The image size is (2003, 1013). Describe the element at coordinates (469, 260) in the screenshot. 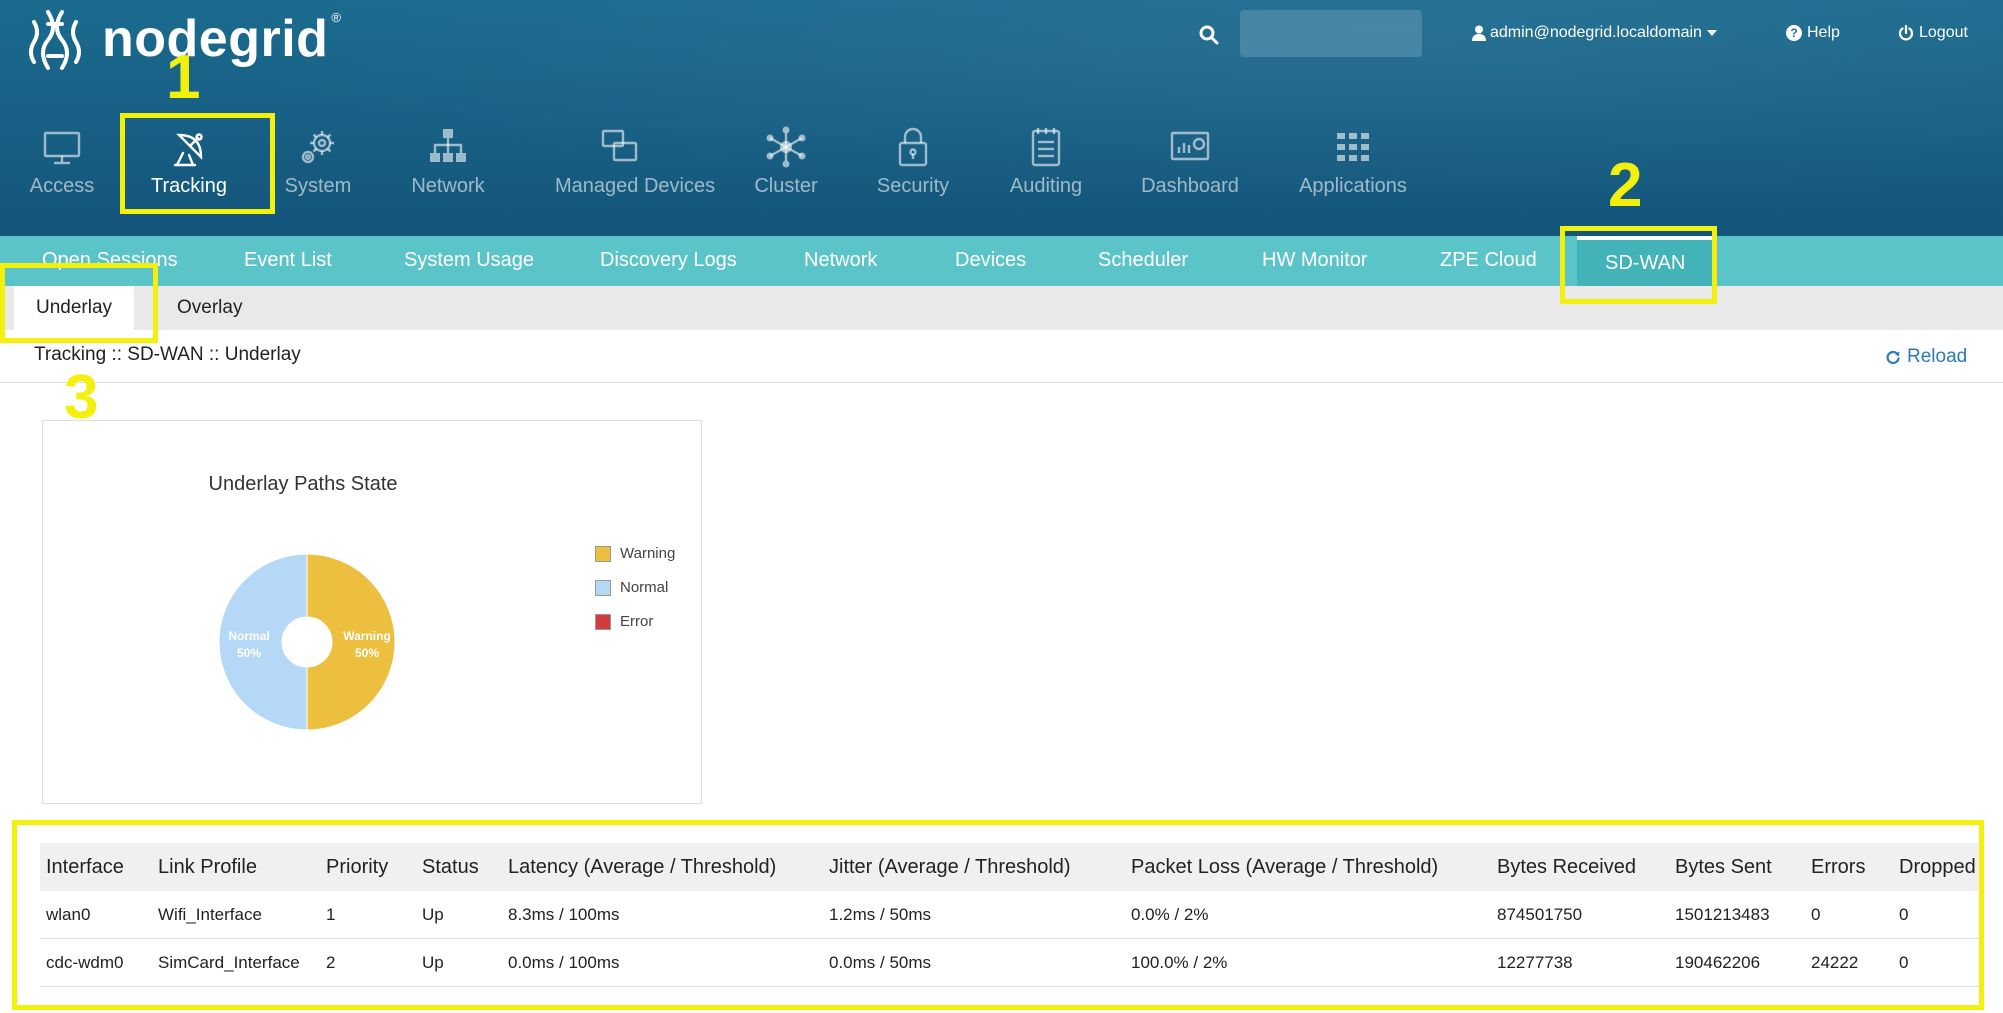

I see `tab-system-usage: System Usage` at that location.